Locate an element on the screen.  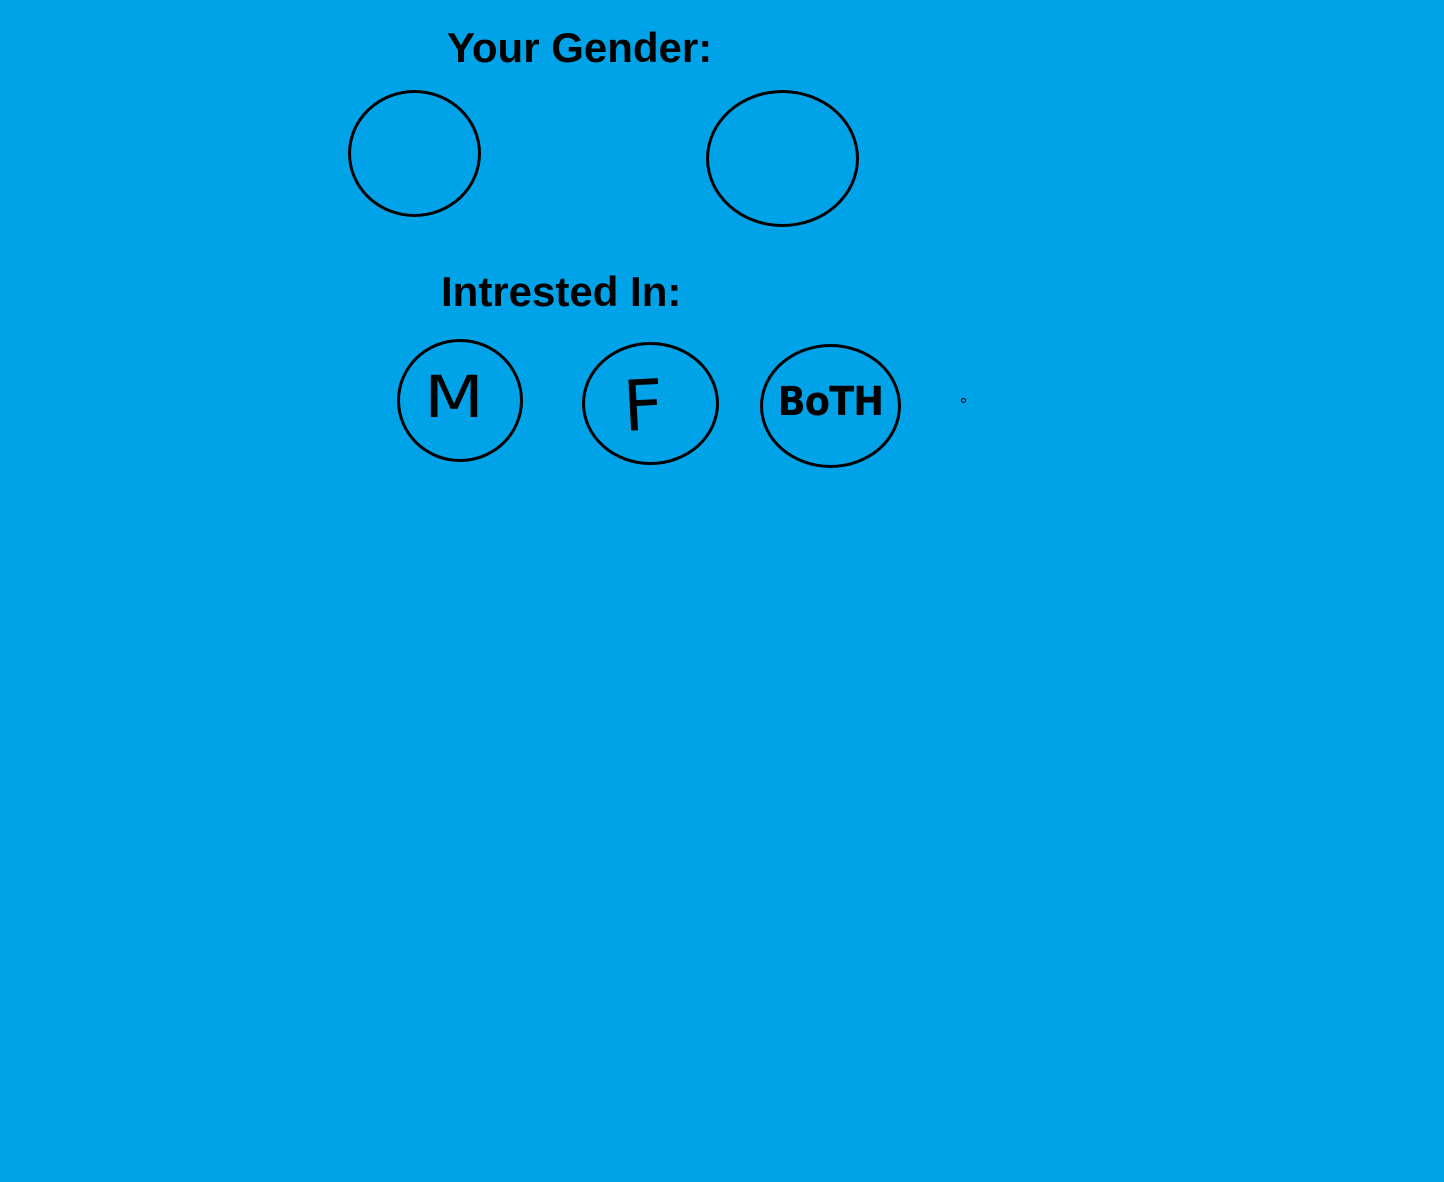
interested-in-heading: Intrested In: is located at coordinates (561, 291).